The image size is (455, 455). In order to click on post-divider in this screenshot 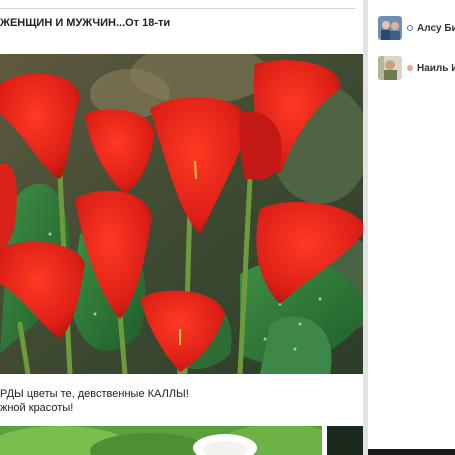, I will do `click(177, 8)`.